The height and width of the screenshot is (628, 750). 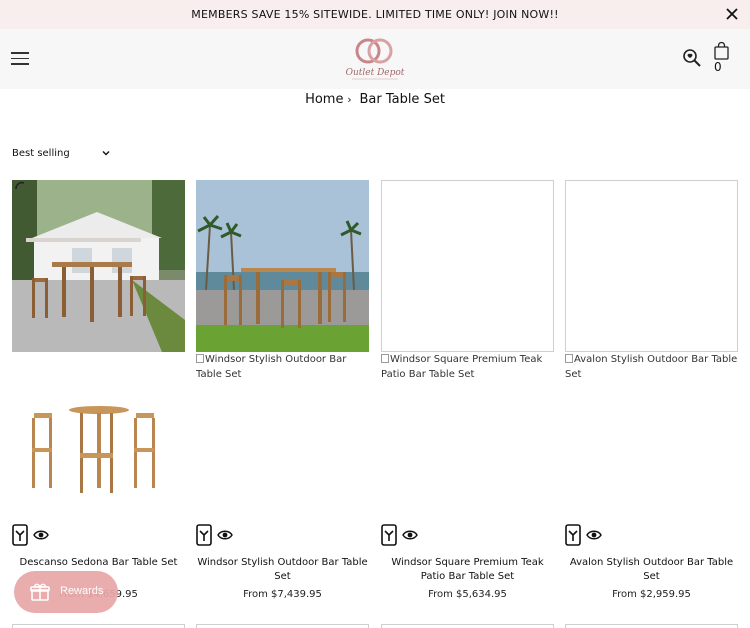 I want to click on gift-icon, so click(x=40, y=592).